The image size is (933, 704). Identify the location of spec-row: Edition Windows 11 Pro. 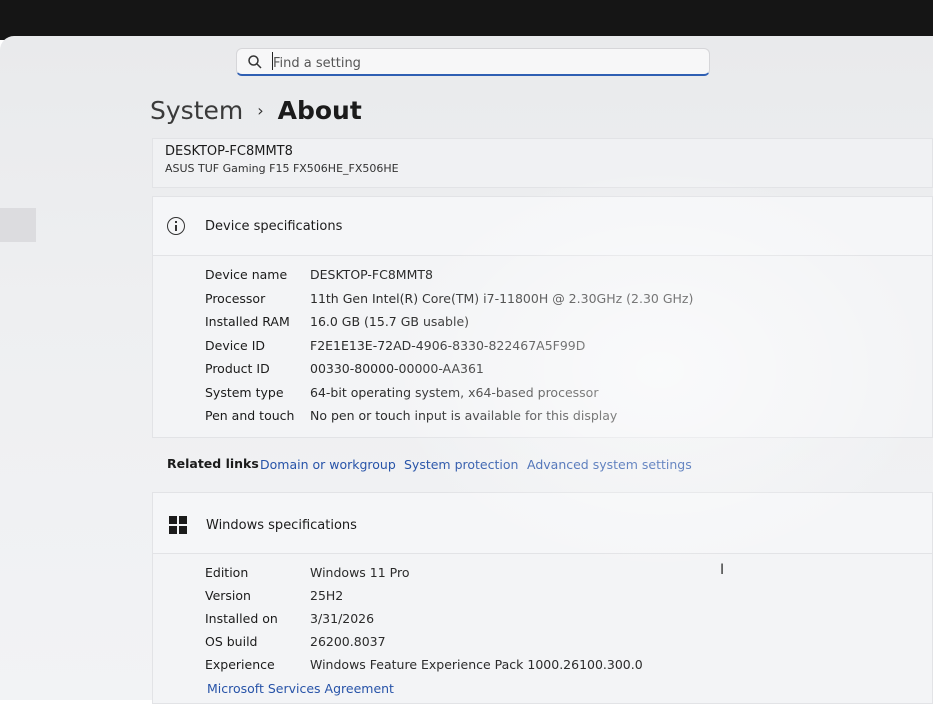
(565, 575).